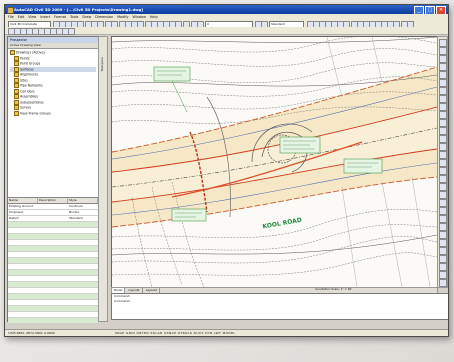  I want to click on tree-node-label: Corridors, so click(27, 91).